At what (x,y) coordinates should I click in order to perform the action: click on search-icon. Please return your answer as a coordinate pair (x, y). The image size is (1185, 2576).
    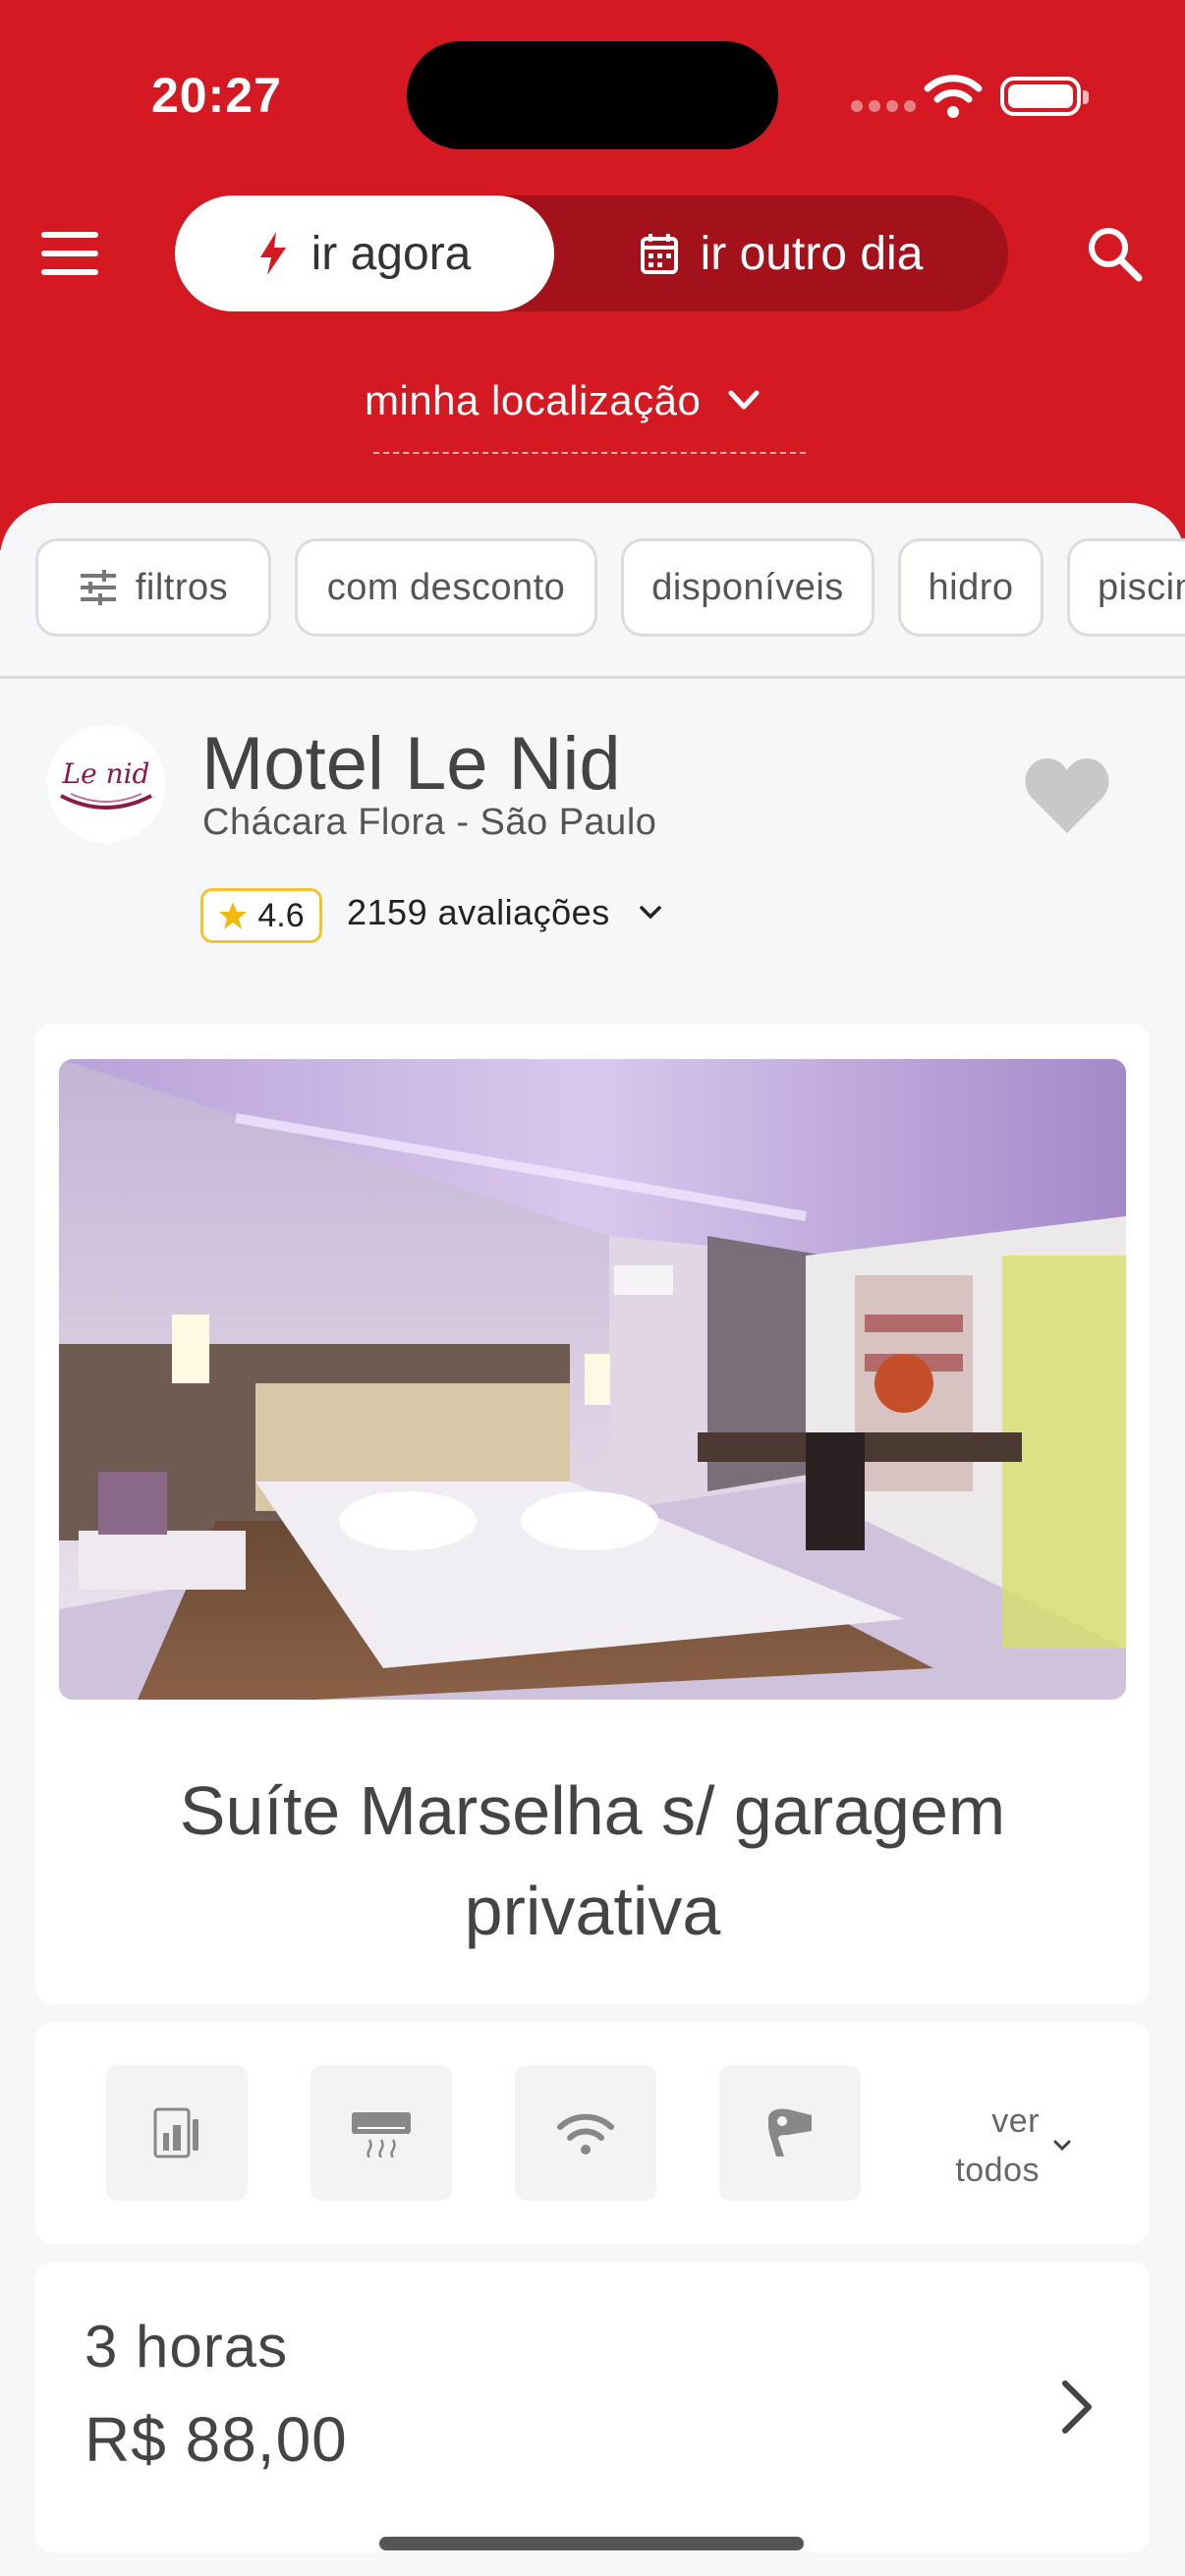
    Looking at the image, I should click on (1115, 253).